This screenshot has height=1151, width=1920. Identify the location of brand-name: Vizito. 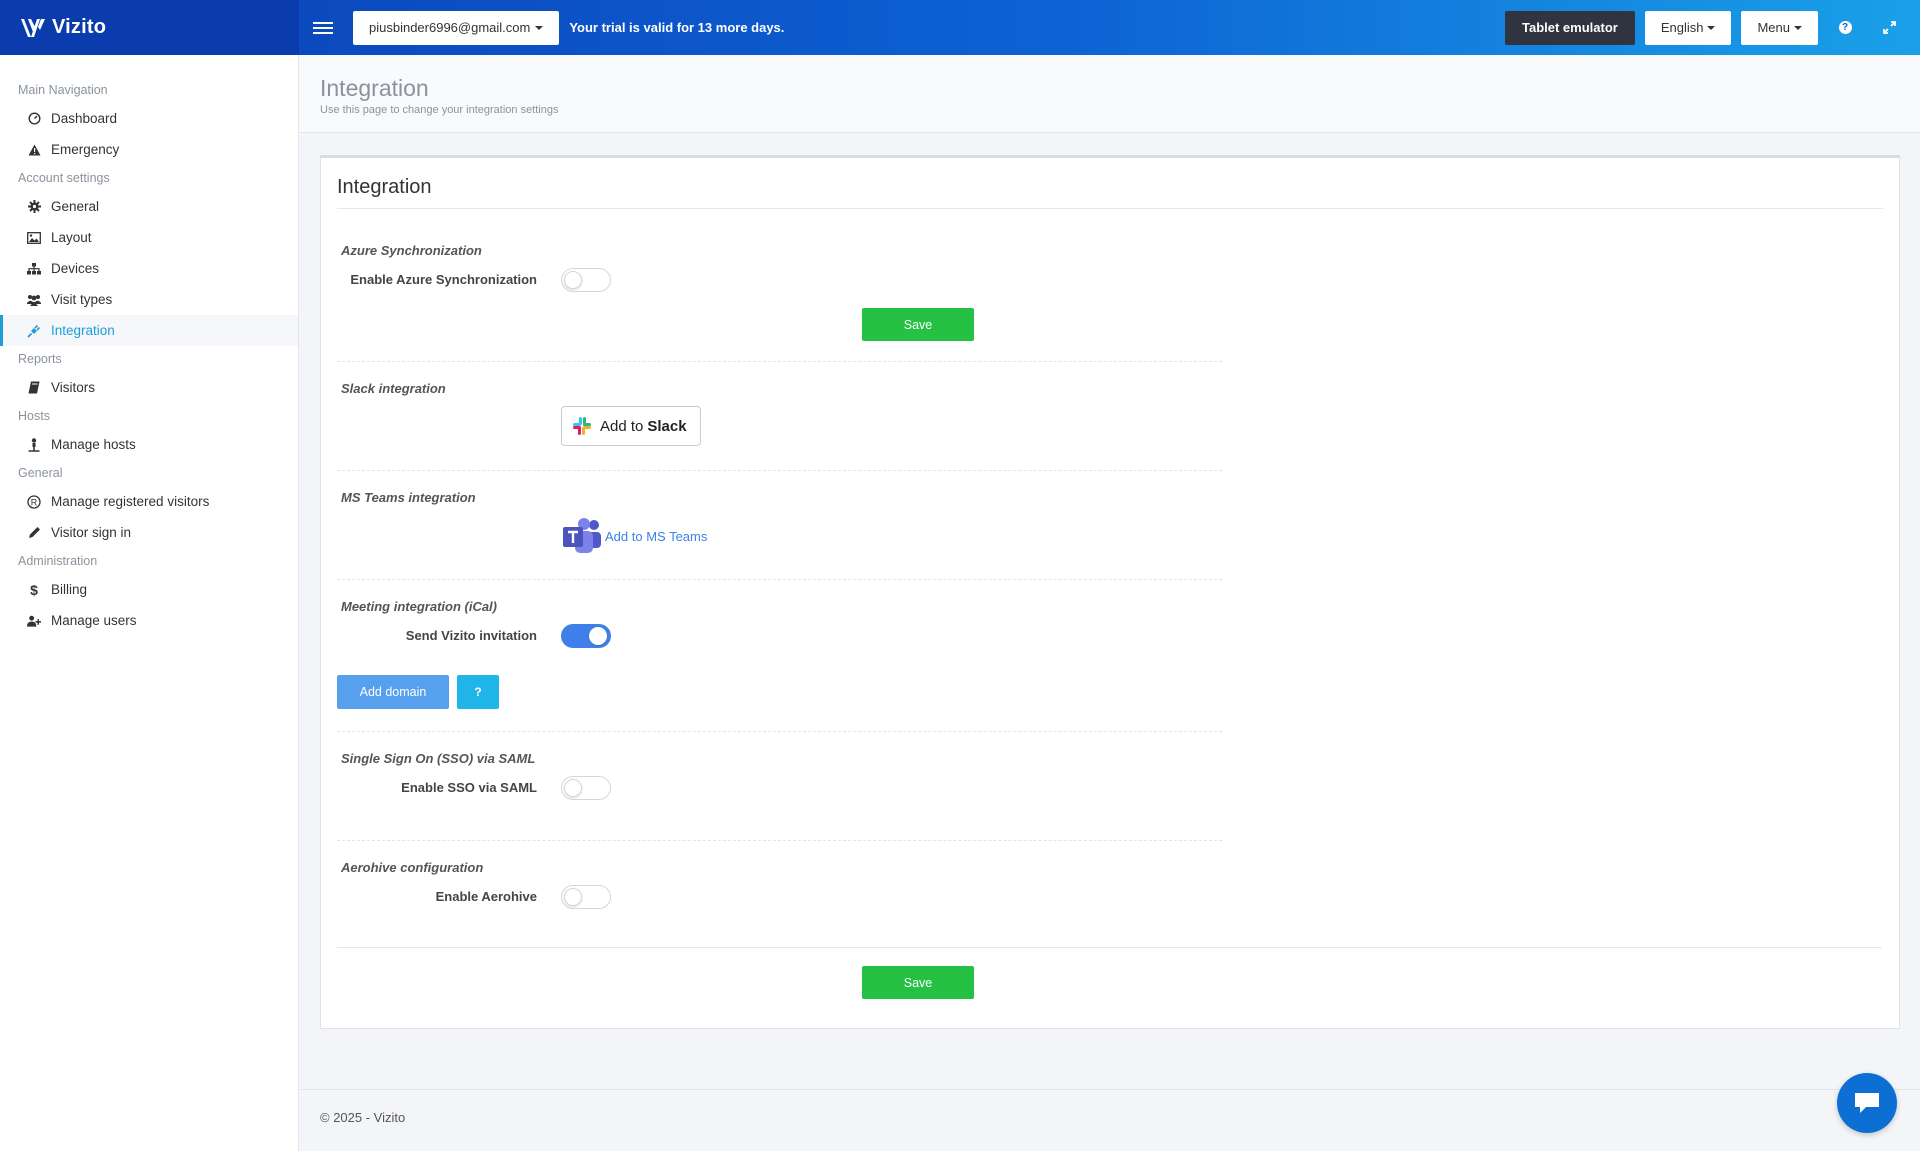
(79, 27).